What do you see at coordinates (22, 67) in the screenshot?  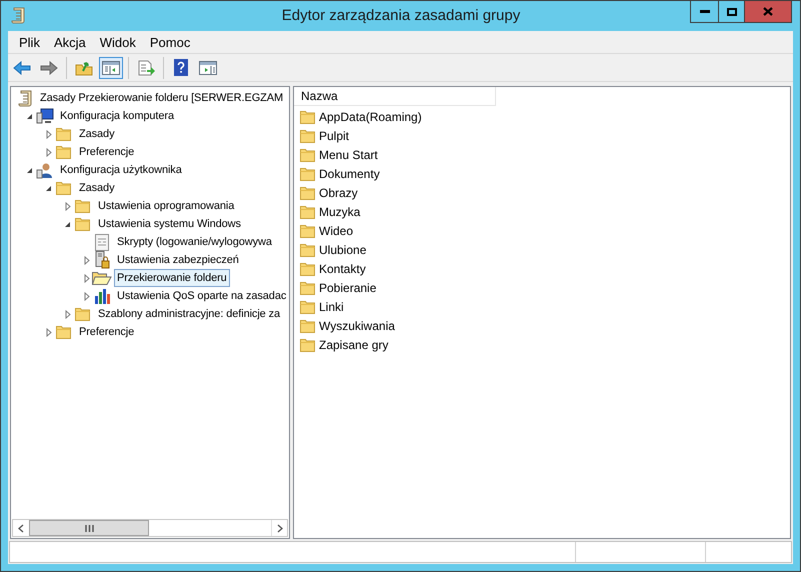 I see `back-arrow-icon` at bounding box center [22, 67].